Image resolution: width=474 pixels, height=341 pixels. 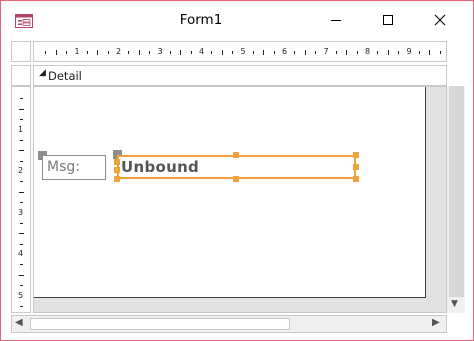 I want to click on vertical-scroll-thumb, so click(x=456, y=191).